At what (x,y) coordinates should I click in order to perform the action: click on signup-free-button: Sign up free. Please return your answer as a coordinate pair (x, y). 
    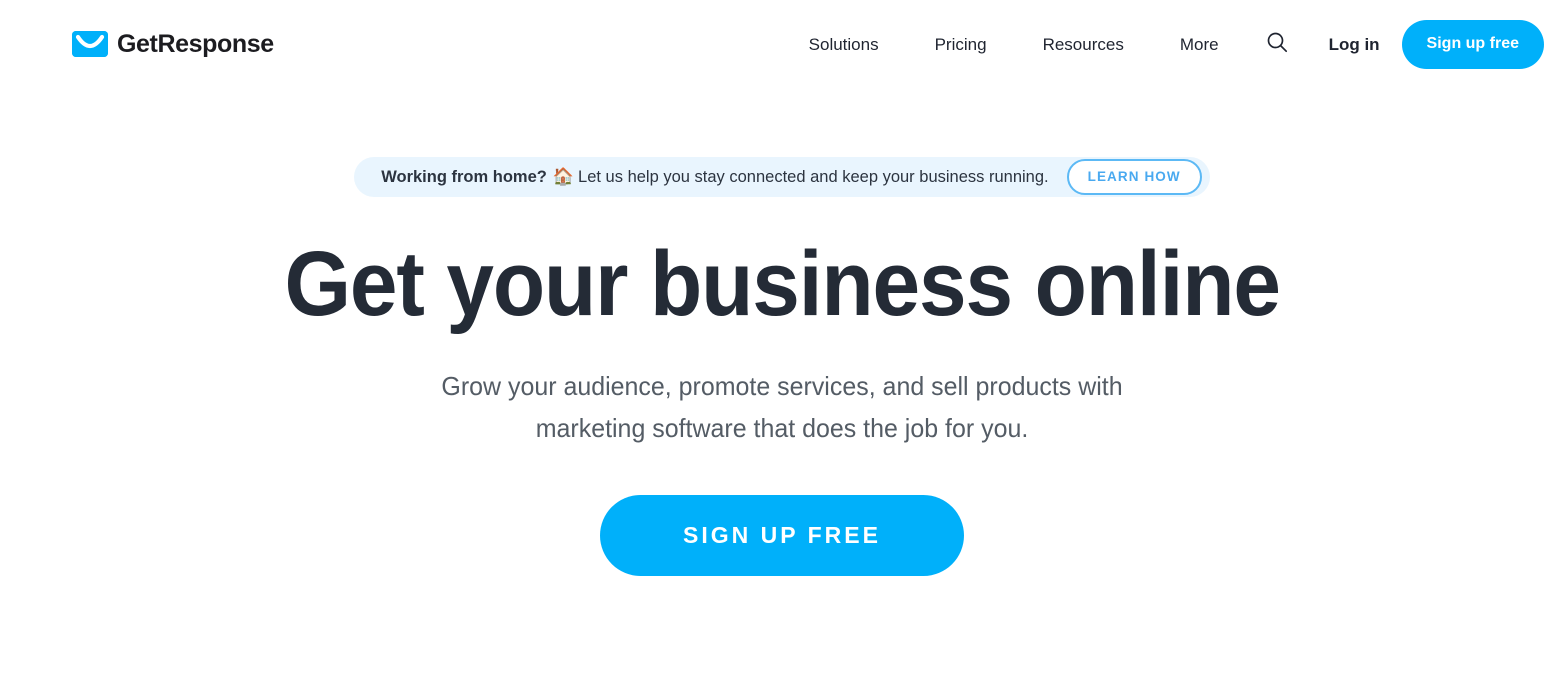
    Looking at the image, I should click on (1472, 44).